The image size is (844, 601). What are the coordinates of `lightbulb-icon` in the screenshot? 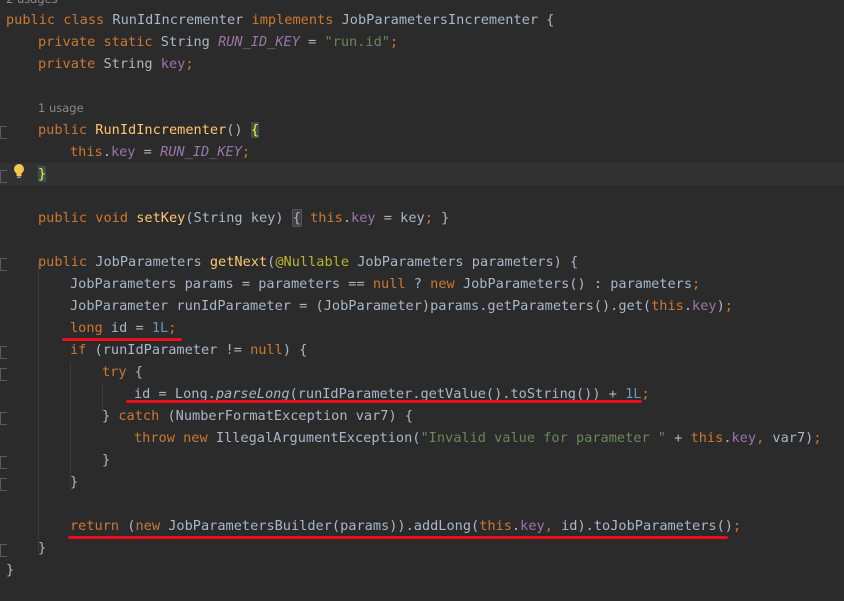 It's located at (19, 171).